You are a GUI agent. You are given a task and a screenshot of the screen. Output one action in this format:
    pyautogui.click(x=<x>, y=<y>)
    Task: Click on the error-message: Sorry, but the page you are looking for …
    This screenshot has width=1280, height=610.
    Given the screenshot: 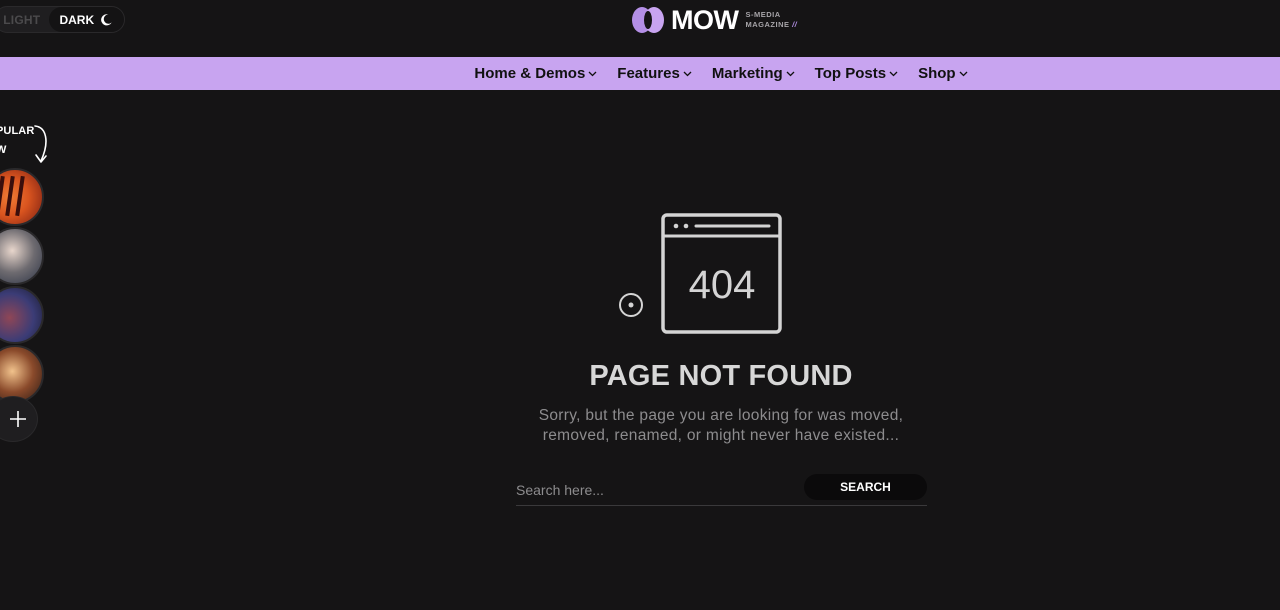 What is the action you would take?
    pyautogui.click(x=721, y=425)
    